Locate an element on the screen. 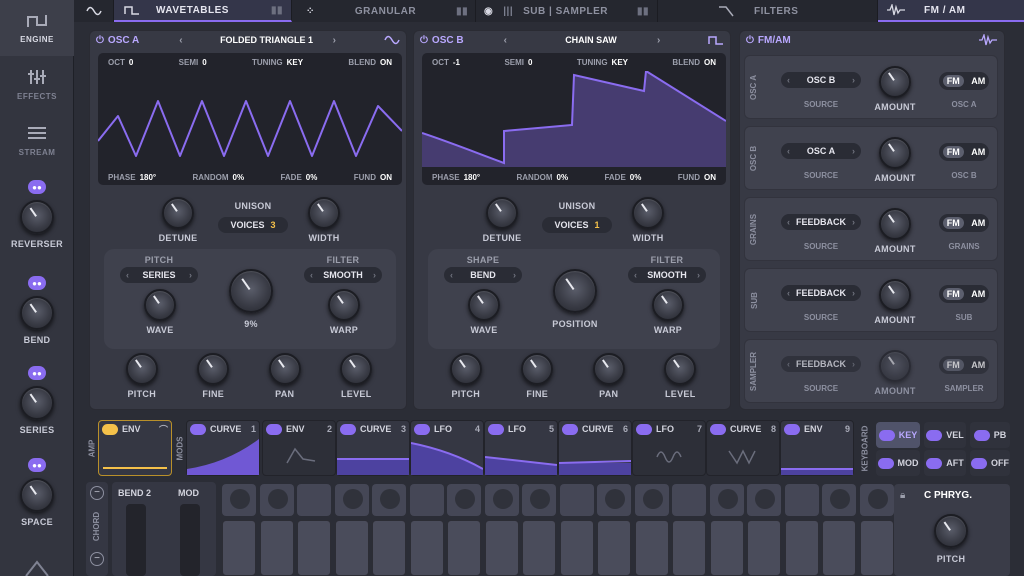  bend-range-value: 2 is located at coordinates (148, 493).